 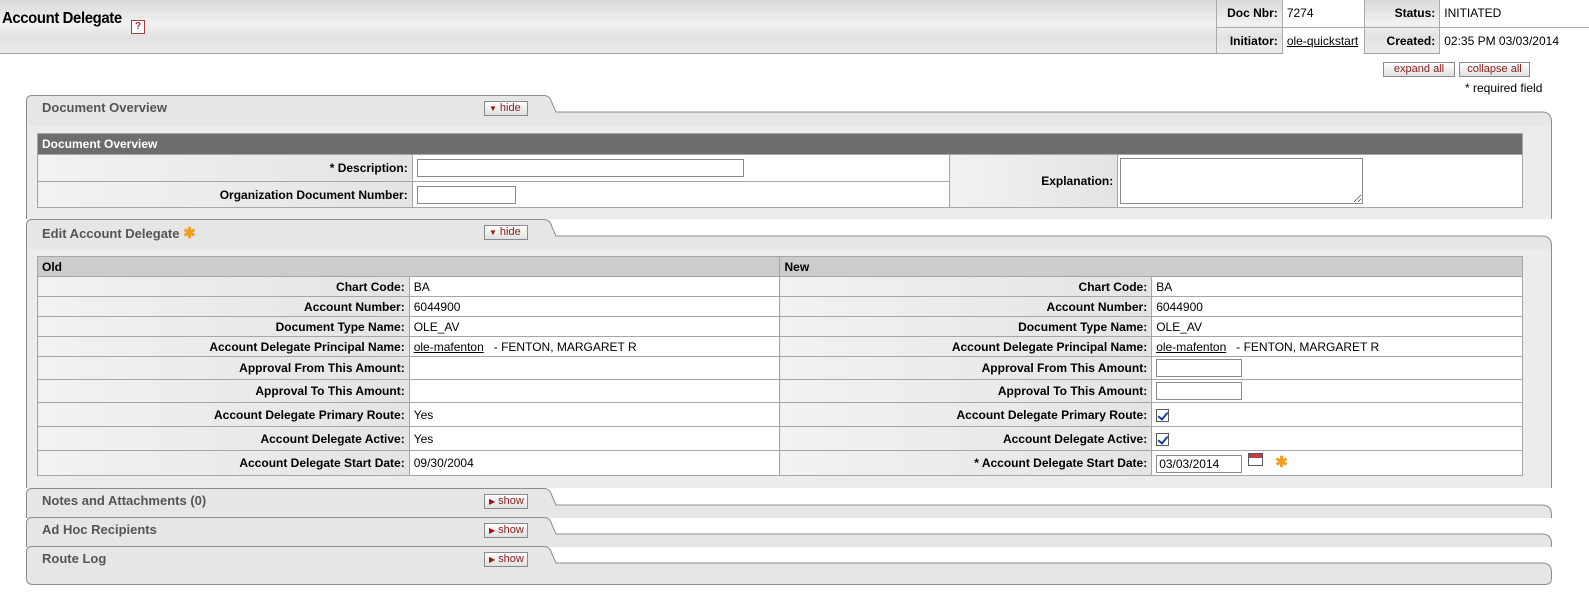 I want to click on collapse-all-button: collapse all, so click(x=1494, y=69).